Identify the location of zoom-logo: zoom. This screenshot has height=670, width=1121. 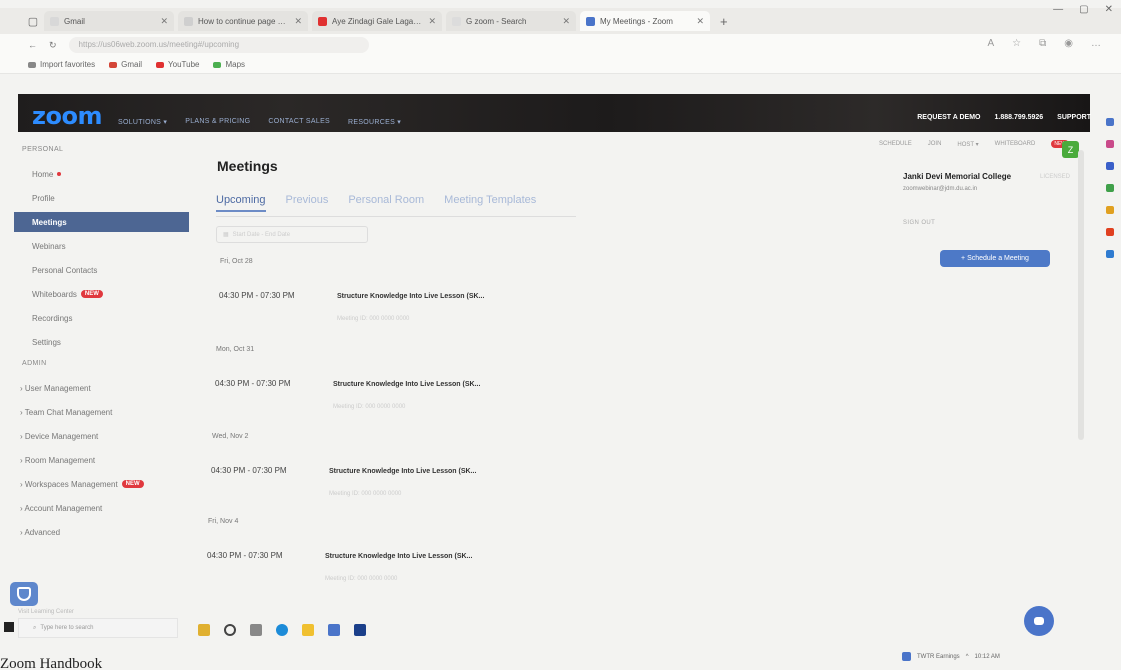
(67, 116).